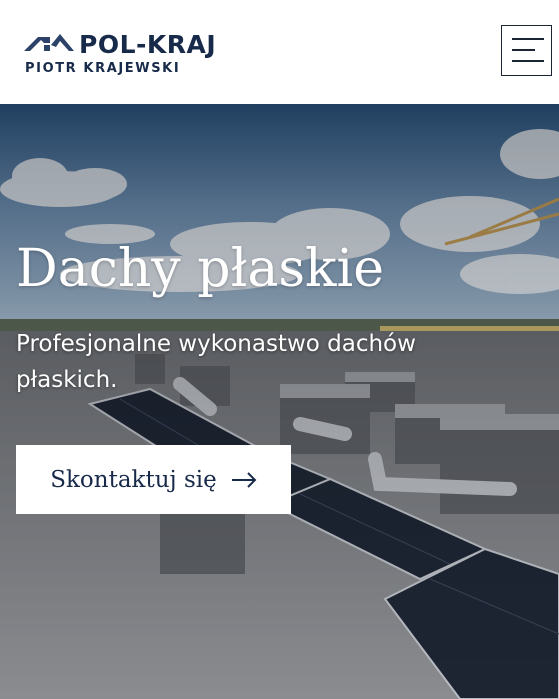 The width and height of the screenshot is (559, 699). Describe the element at coordinates (526, 50) in the screenshot. I see `menu-button` at that location.